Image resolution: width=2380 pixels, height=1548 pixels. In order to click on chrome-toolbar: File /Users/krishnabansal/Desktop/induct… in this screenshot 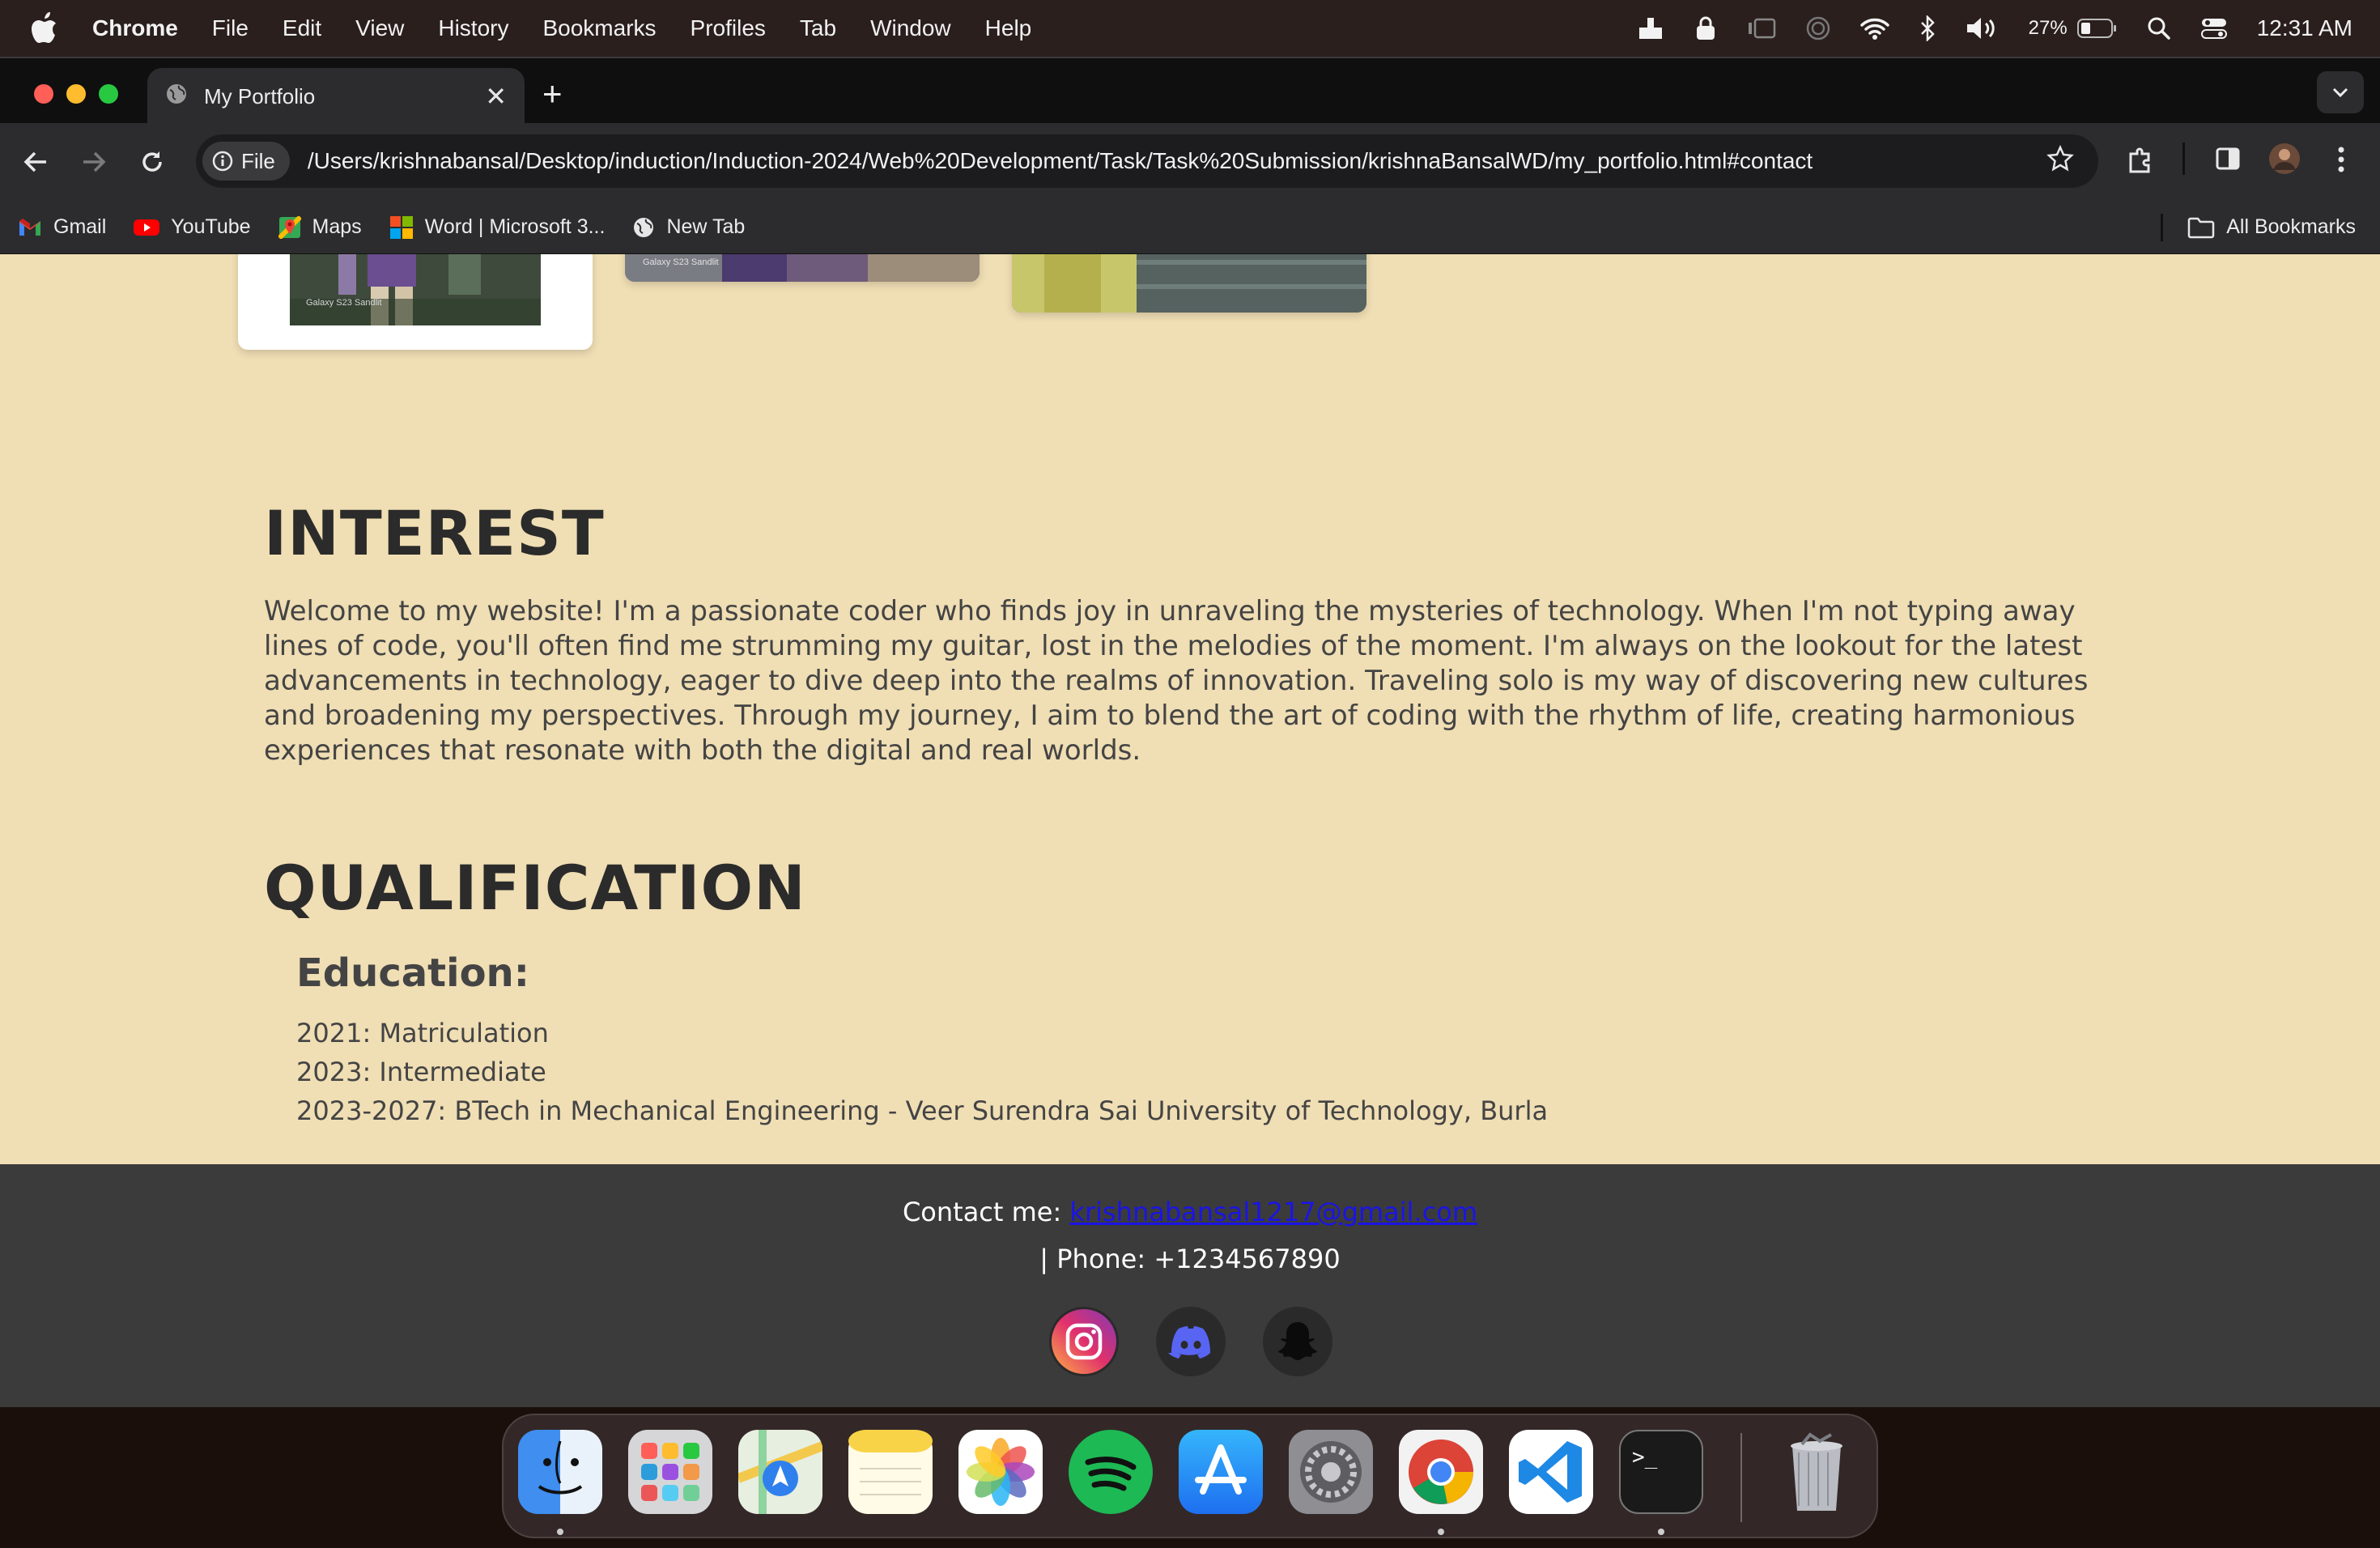, I will do `click(1190, 162)`.